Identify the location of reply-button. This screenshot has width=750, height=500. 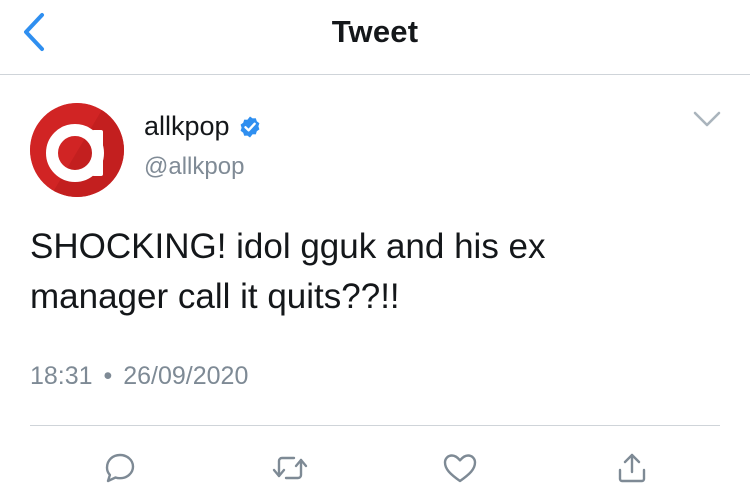
(120, 468).